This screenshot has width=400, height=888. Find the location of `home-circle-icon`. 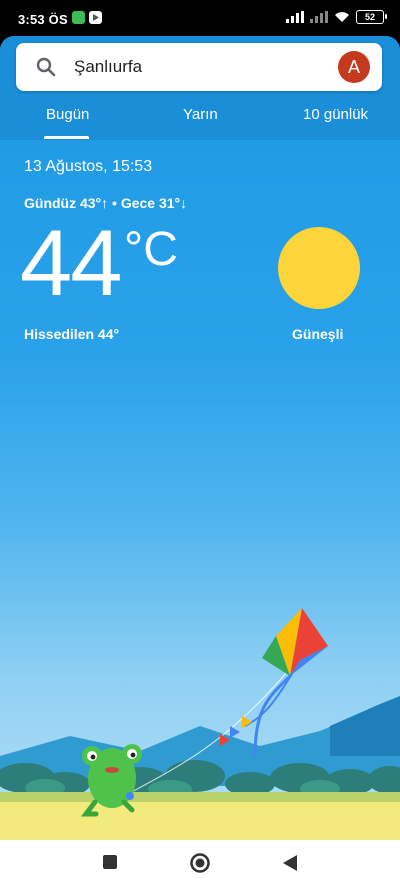

home-circle-icon is located at coordinates (200, 863).